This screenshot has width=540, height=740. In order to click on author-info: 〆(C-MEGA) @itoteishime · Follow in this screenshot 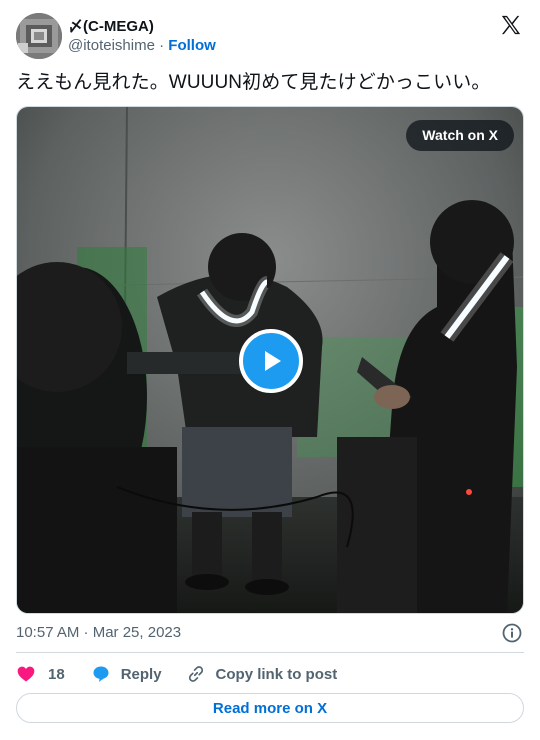, I will do `click(142, 36)`.